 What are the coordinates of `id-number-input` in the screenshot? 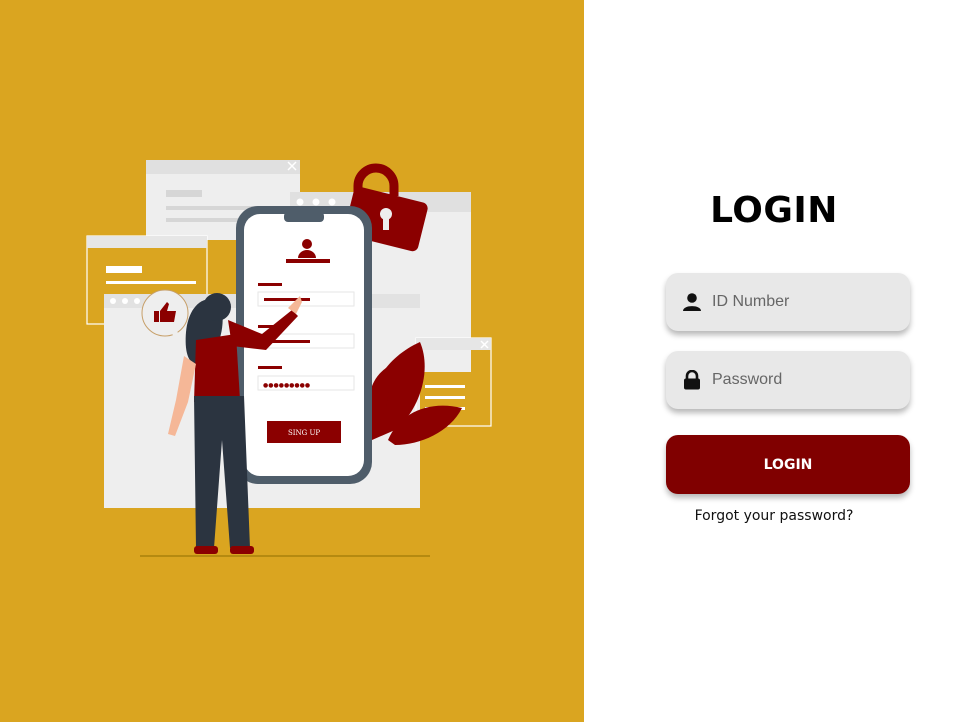 It's located at (807, 302).